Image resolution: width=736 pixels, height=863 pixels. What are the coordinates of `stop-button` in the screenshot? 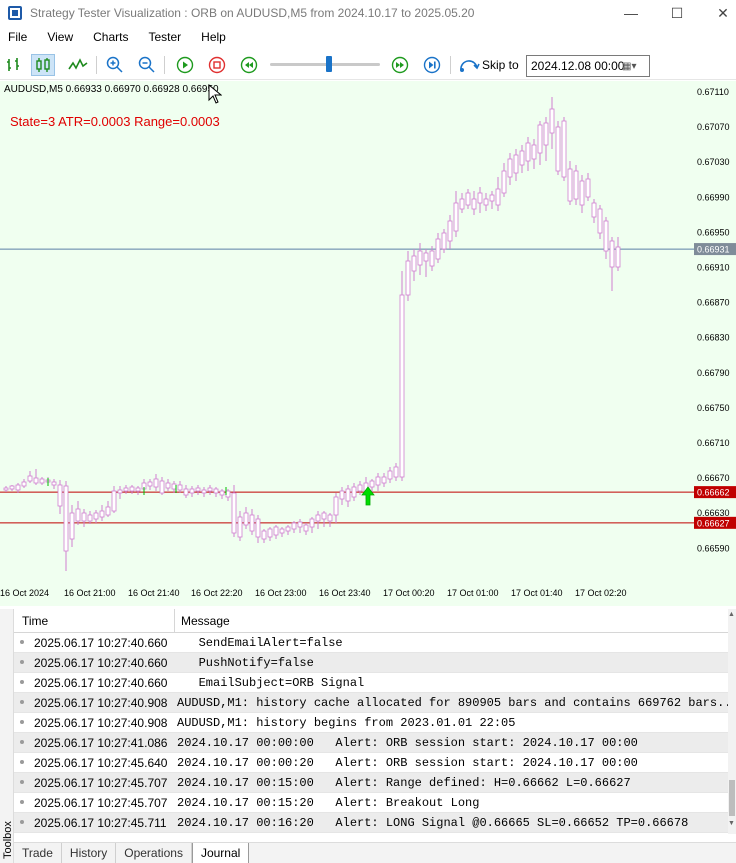 It's located at (217, 65).